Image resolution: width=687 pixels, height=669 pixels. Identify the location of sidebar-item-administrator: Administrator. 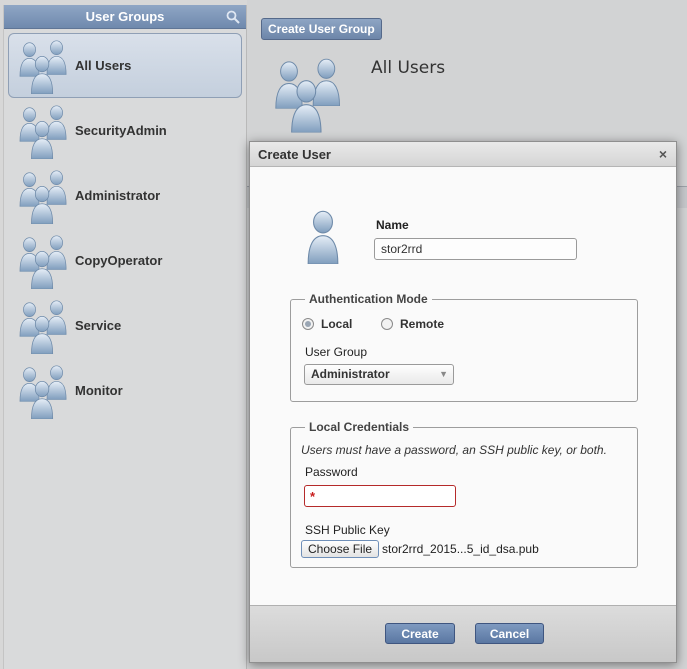
(125, 195).